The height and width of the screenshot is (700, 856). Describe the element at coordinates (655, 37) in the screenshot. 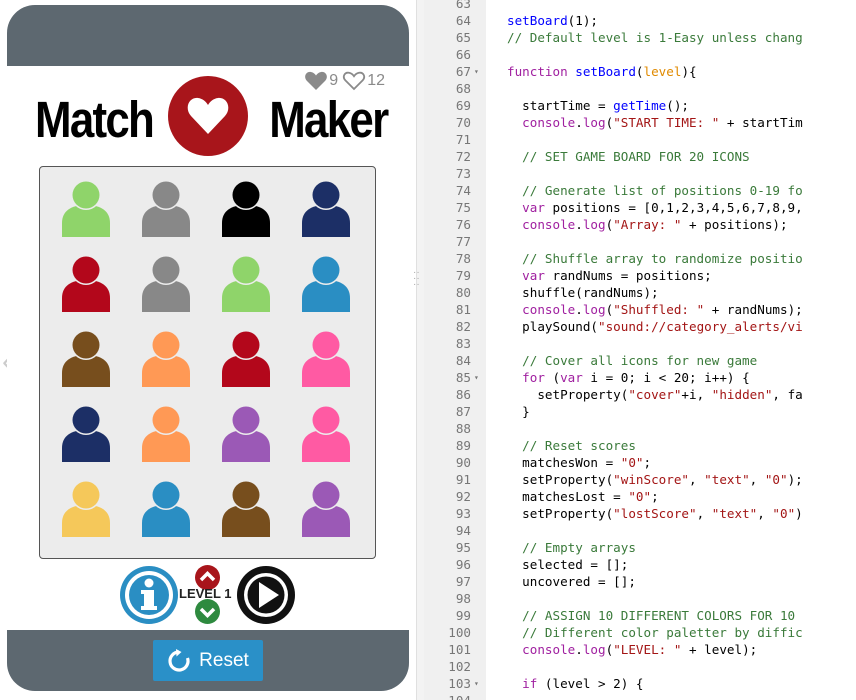

I see `code-text: // Default level is 1-Easy unless chang` at that location.